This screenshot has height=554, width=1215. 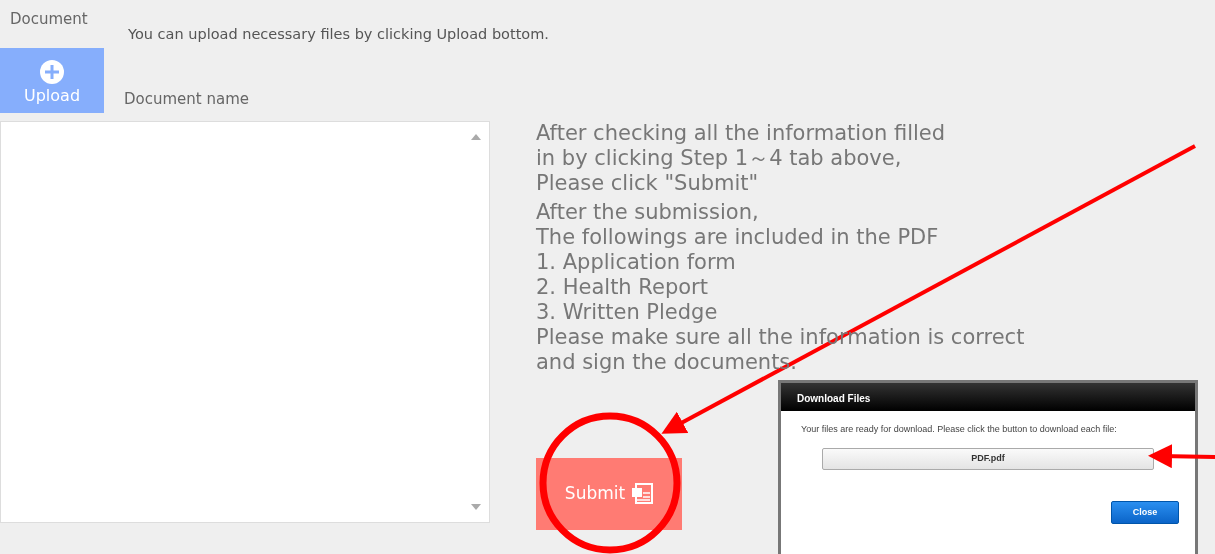 I want to click on instruction-line: 1. Application form, so click(x=636, y=262).